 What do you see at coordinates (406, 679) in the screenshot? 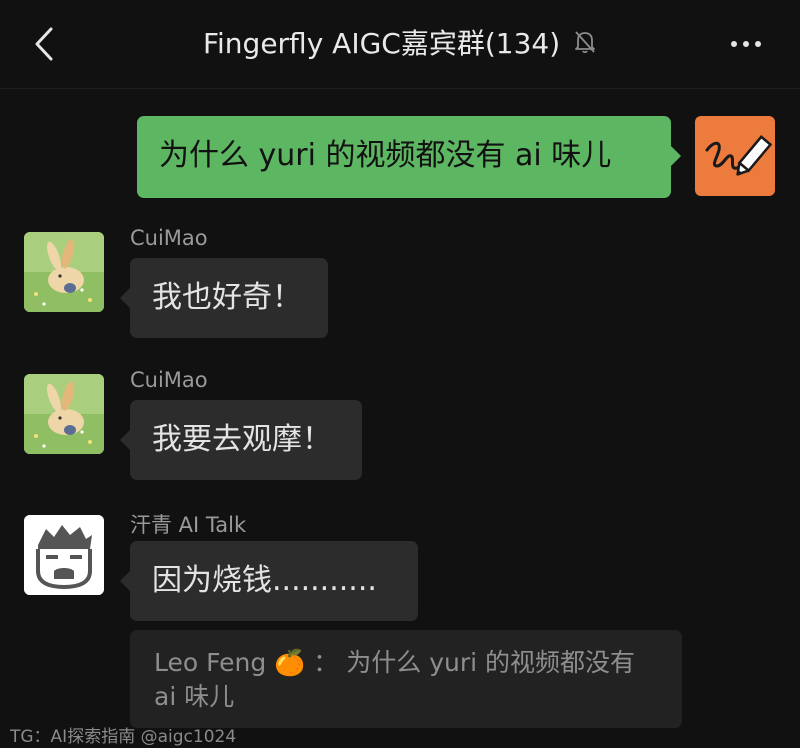
I see `quoted-message: Leo Feng 🍊 ： 为什么 yuri 的视频都没有 ai 味儿` at bounding box center [406, 679].